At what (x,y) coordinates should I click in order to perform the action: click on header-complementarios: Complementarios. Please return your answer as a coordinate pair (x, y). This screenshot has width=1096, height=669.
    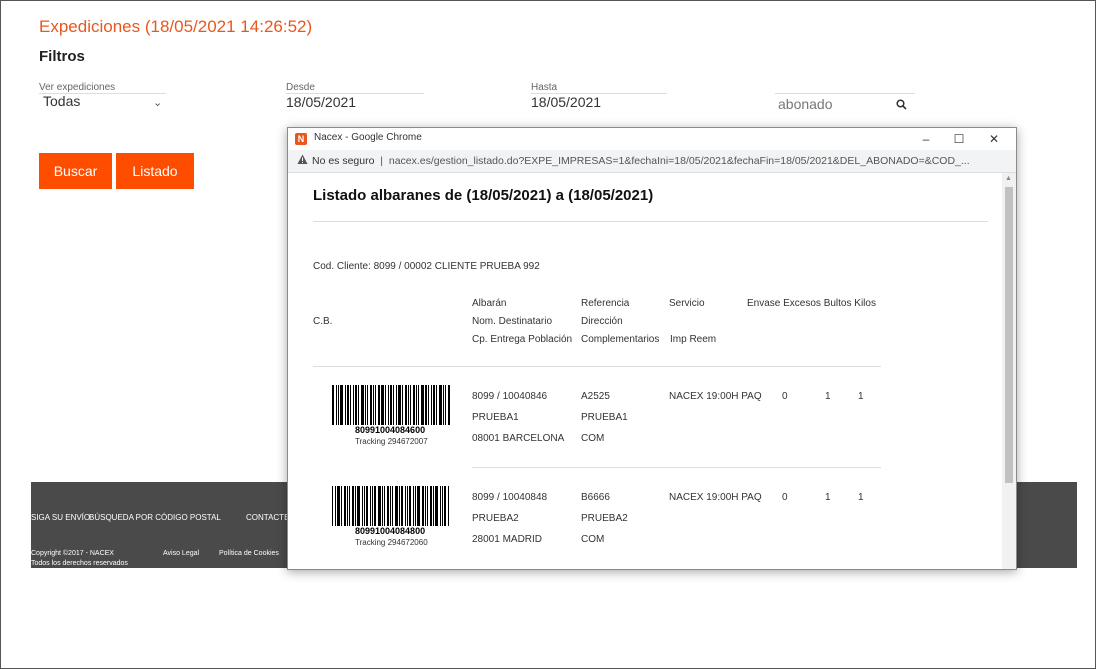
    Looking at the image, I should click on (620, 339).